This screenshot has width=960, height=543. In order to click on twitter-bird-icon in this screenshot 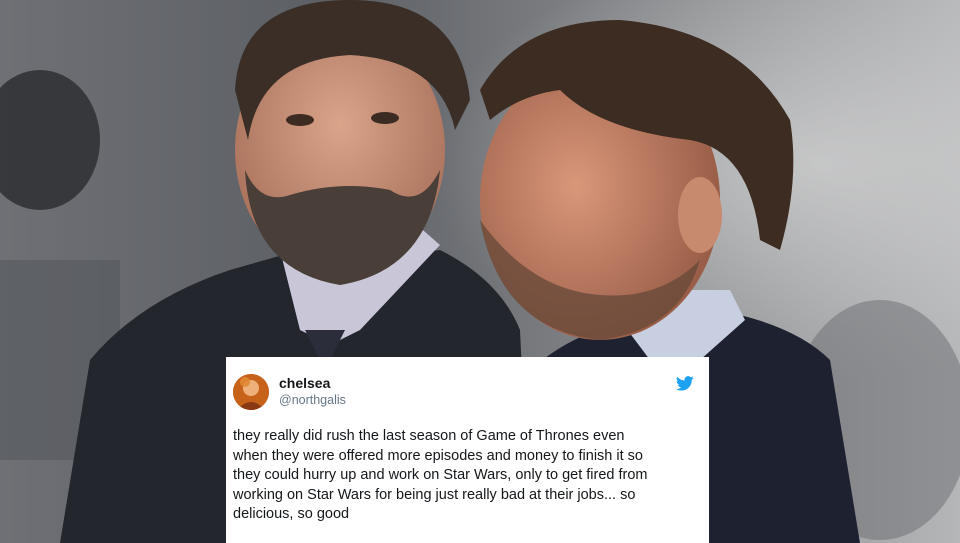, I will do `click(685, 383)`.